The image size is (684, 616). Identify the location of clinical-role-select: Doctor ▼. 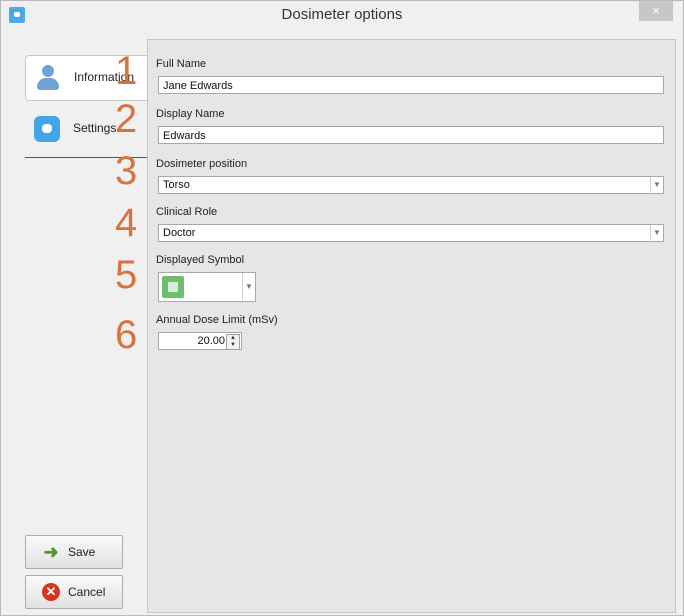
(411, 233).